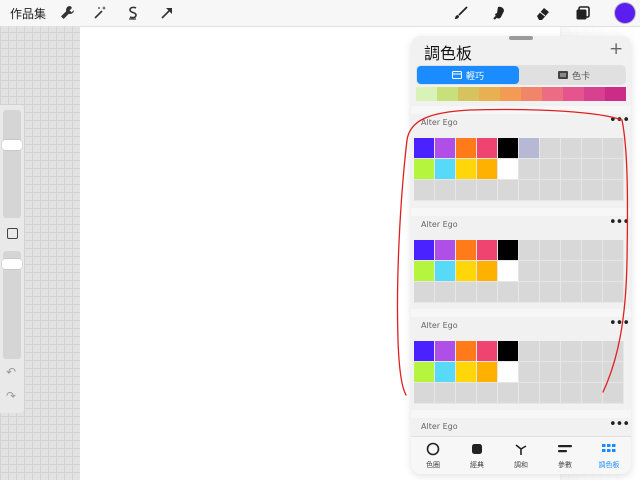 The height and width of the screenshot is (480, 640). I want to click on tab-cards: 色卡, so click(574, 75).